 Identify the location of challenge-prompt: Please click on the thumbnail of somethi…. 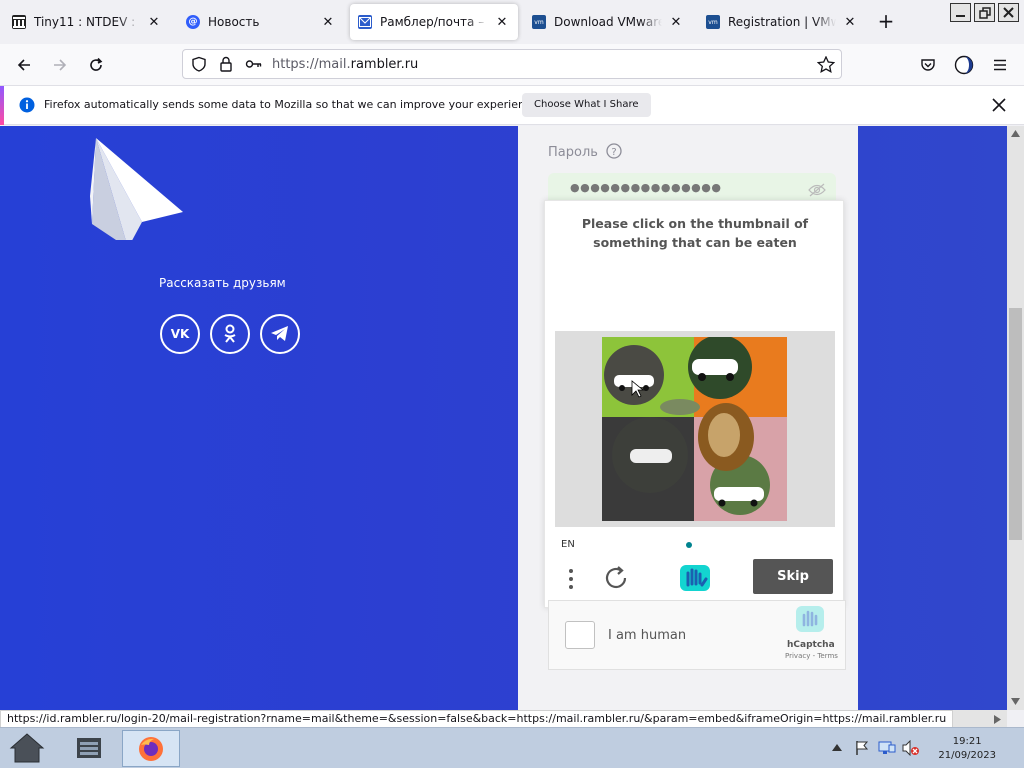
(695, 233).